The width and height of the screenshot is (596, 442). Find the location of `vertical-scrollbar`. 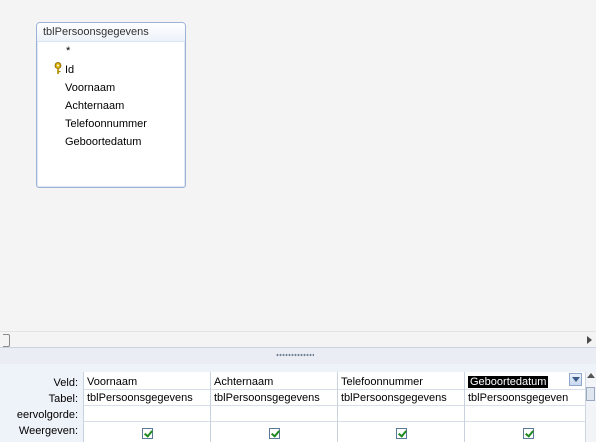

vertical-scrollbar is located at coordinates (590, 407).